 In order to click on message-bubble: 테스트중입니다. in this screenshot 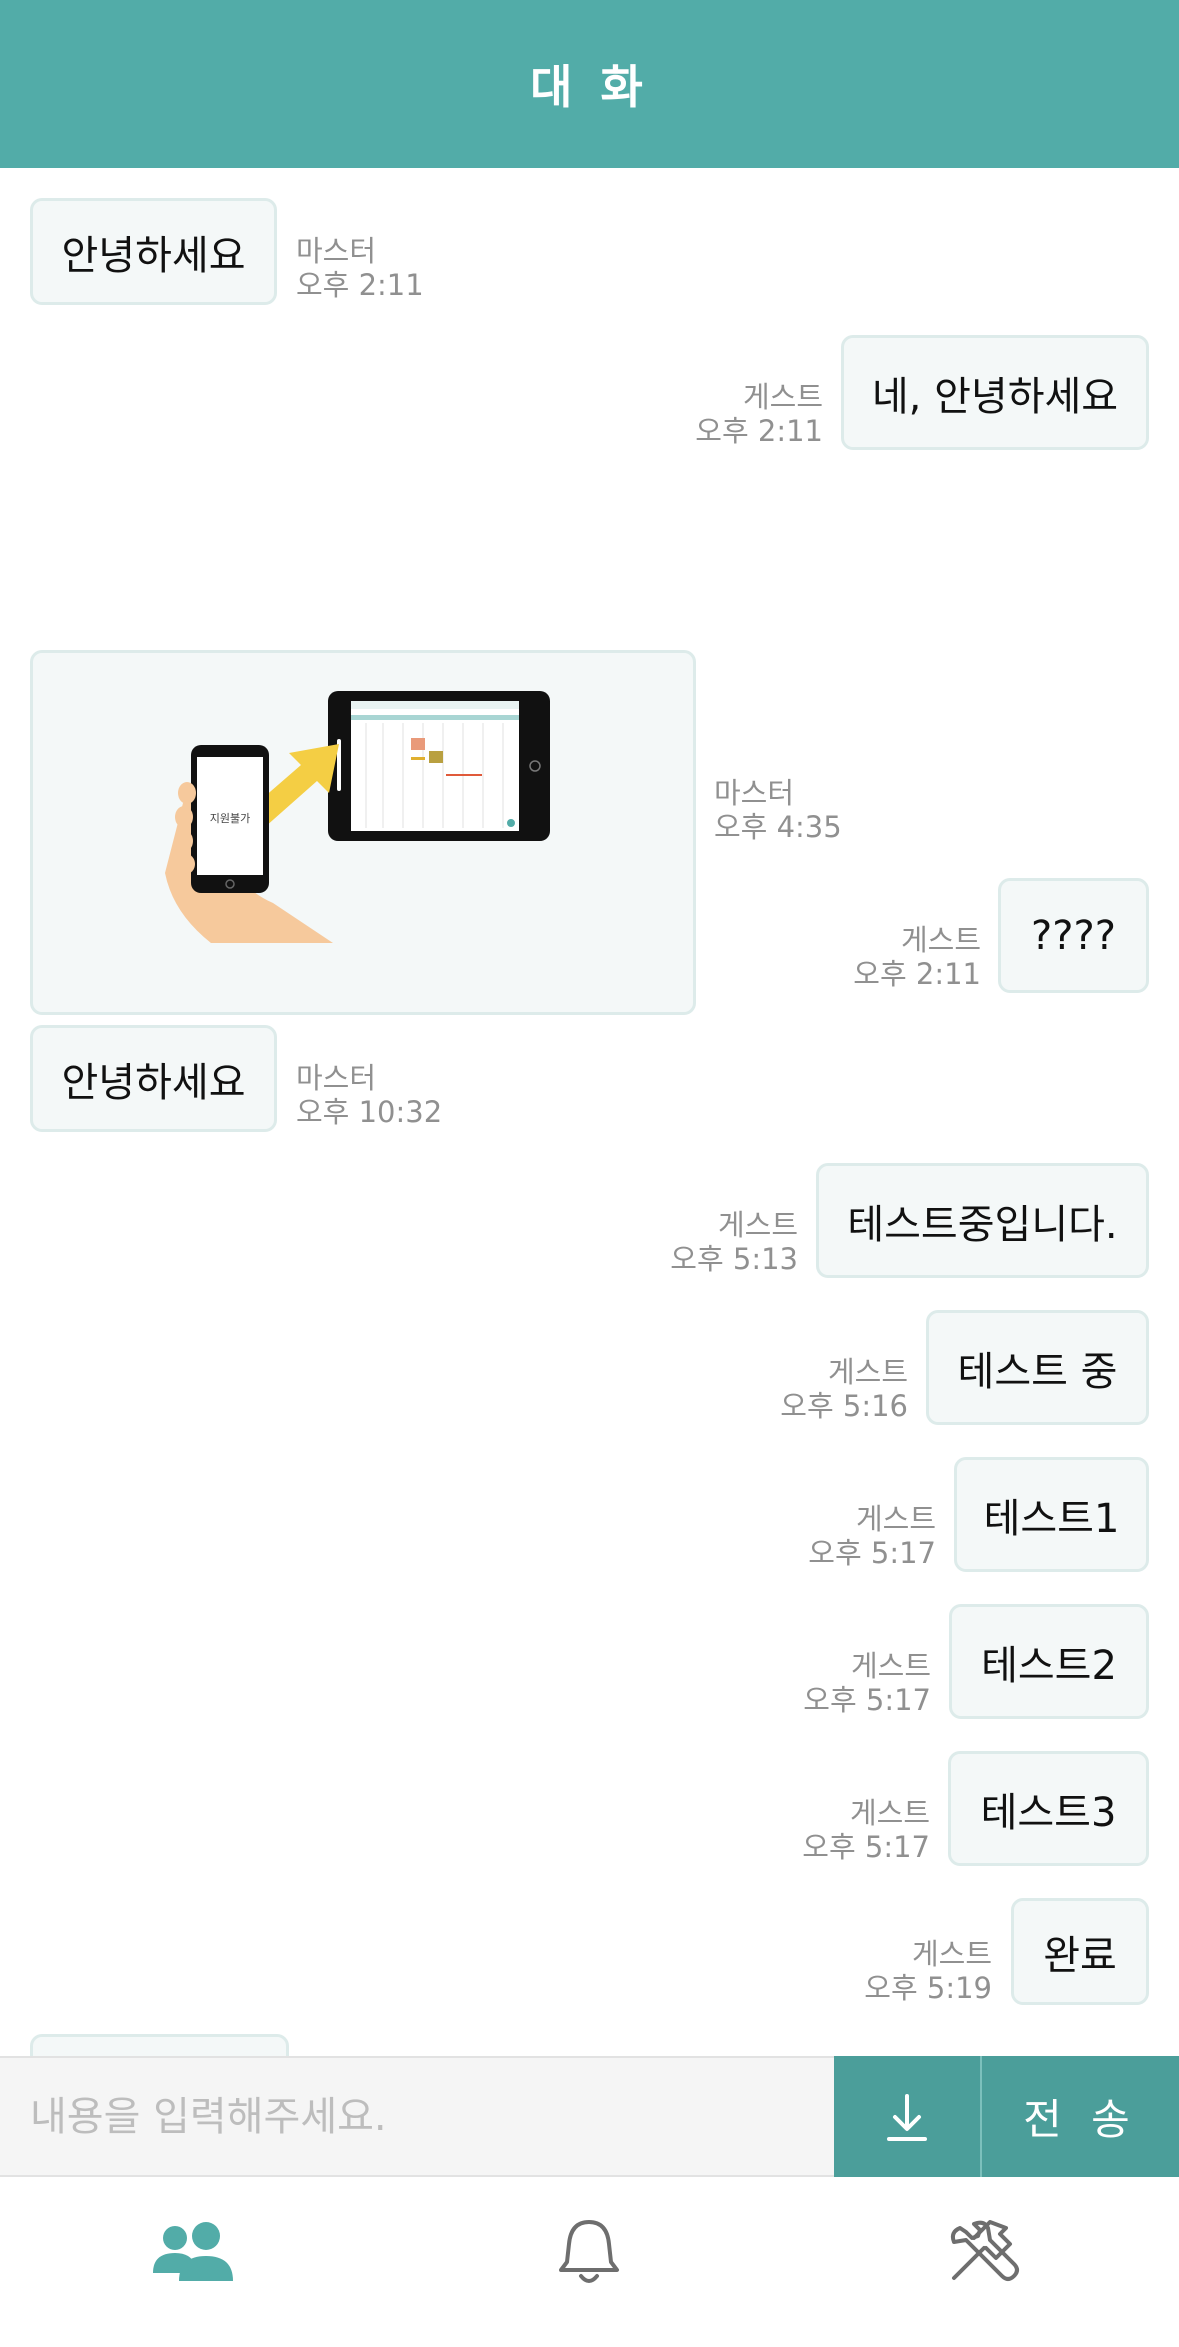, I will do `click(982, 1220)`.